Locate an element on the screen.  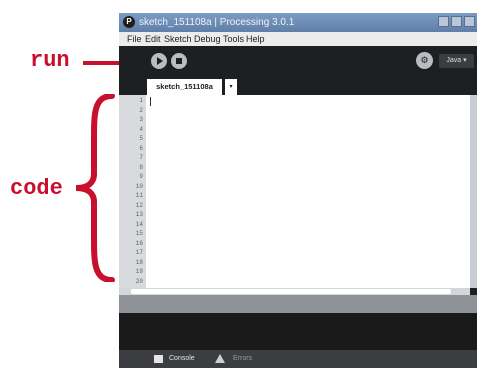
menu-debug: Debug is located at coordinates (207, 39).